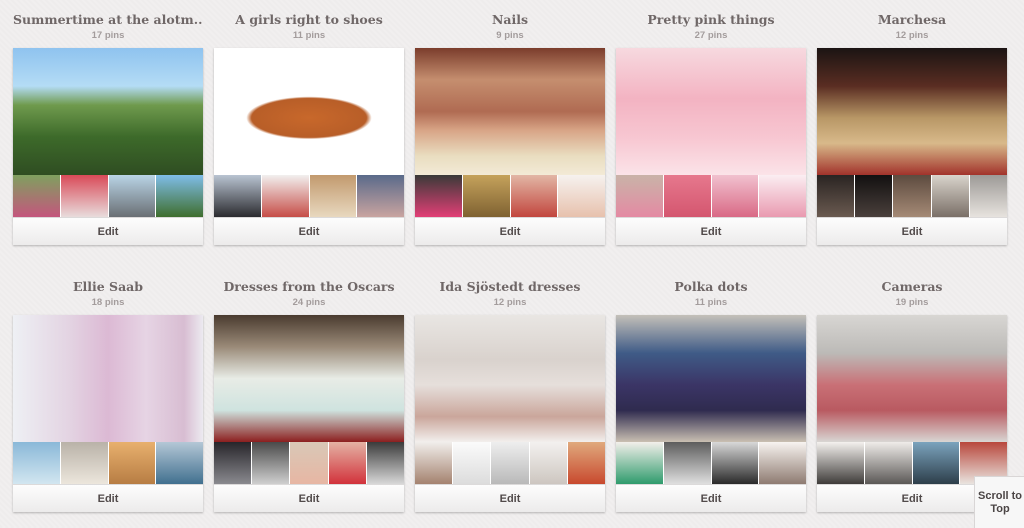 The height and width of the screenshot is (528, 1024). Describe the element at coordinates (912, 287) in the screenshot. I see `board-title: Cameras` at that location.